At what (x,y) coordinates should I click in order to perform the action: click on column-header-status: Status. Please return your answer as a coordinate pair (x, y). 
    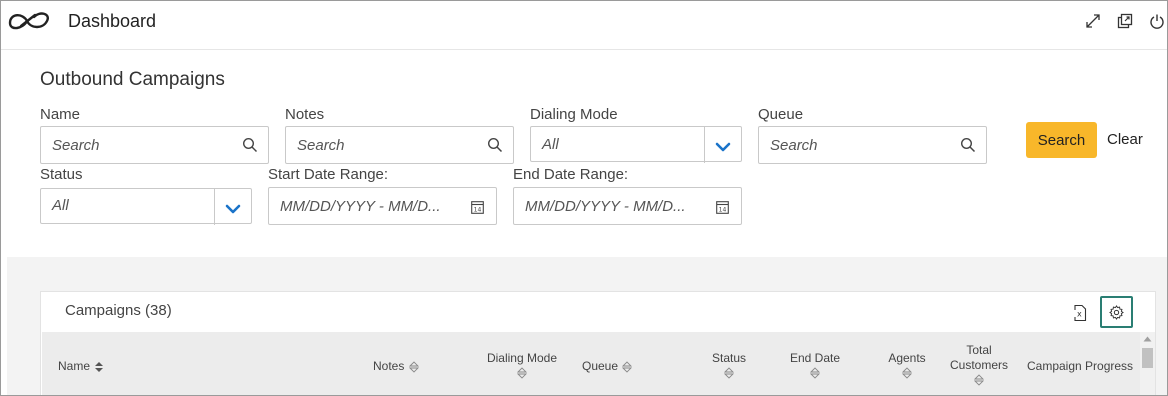
    Looking at the image, I should click on (729, 367).